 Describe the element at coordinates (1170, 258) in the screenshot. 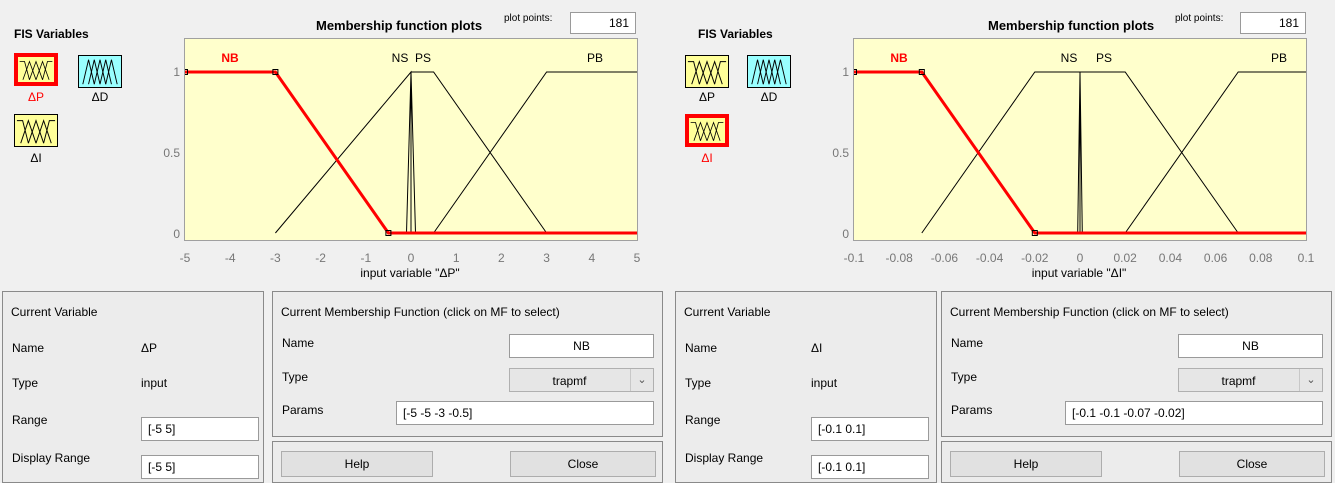

I see `x-tick-label: 0.04` at that location.